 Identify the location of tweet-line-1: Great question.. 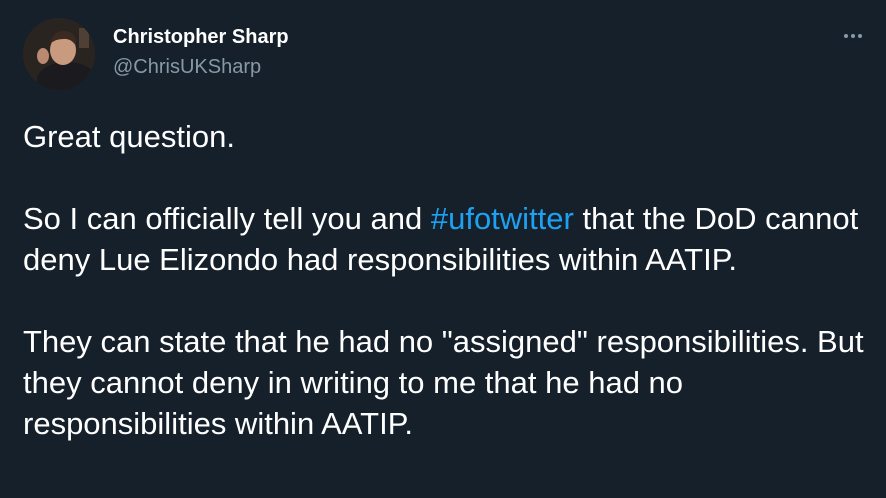
(129, 136).